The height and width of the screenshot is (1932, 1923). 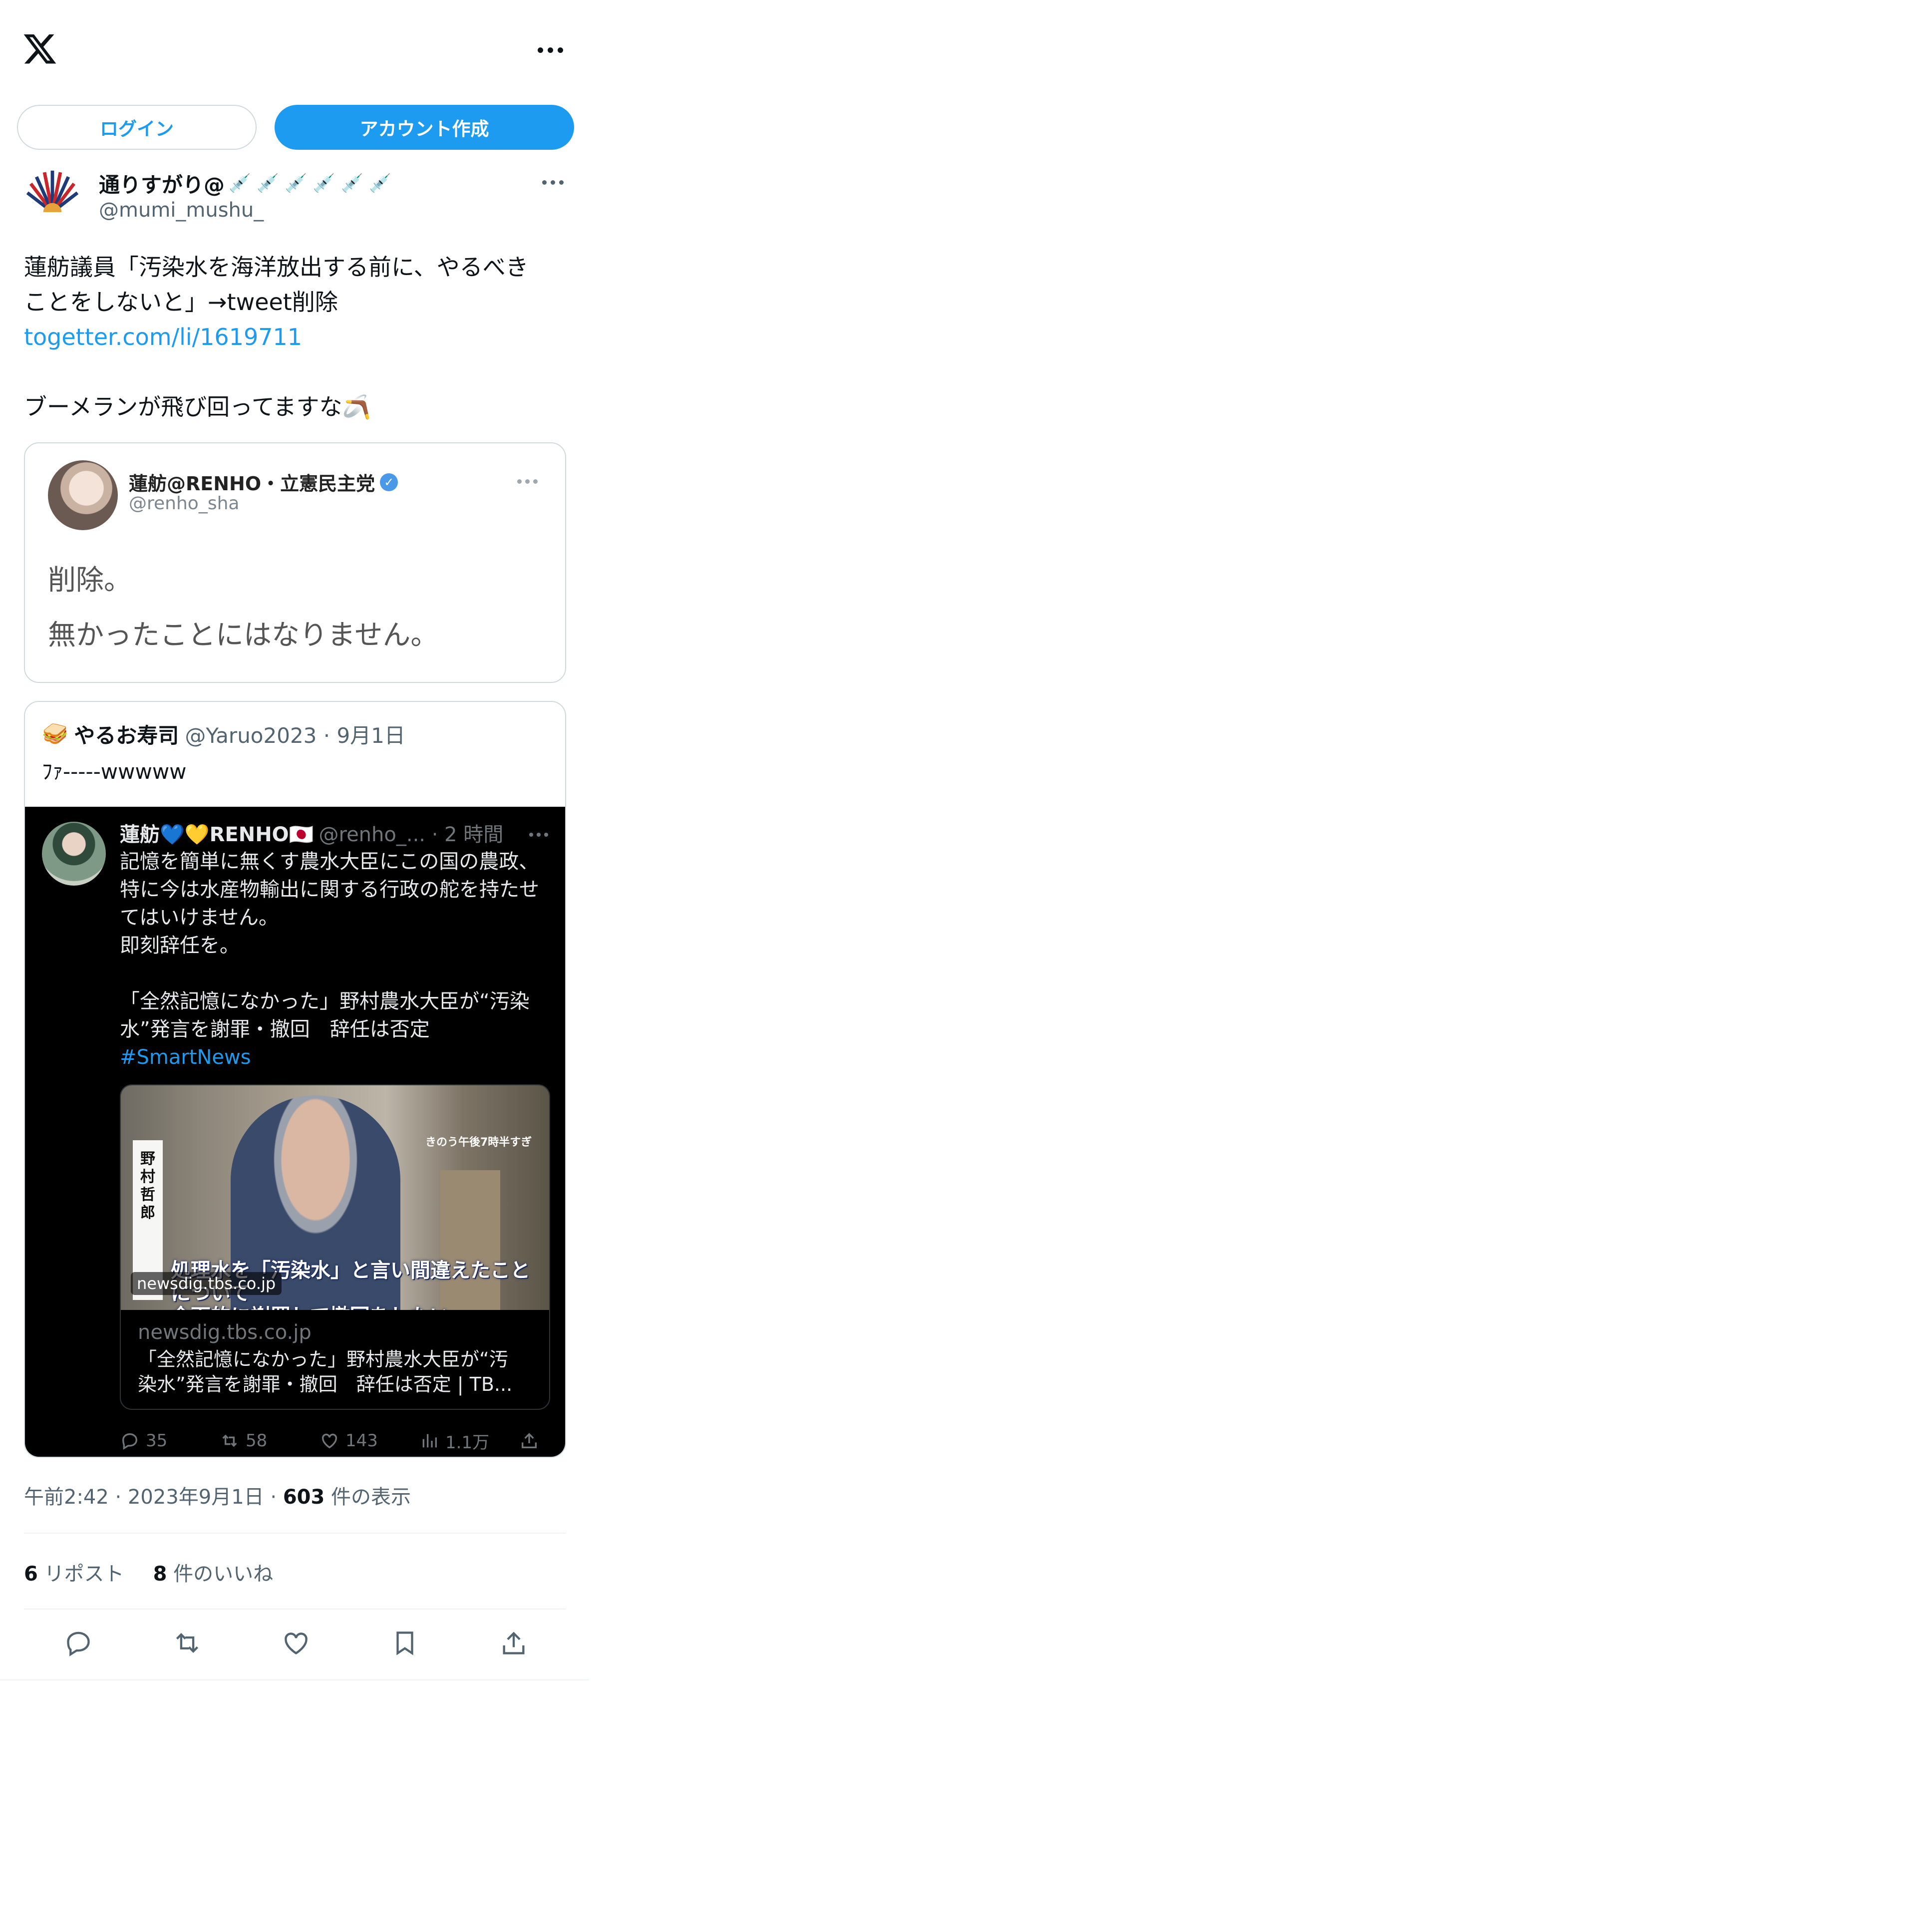 What do you see at coordinates (329, 861) in the screenshot?
I see `inner-text-line: 記憶を簡単に無くす農水大臣にこの国の農政、` at bounding box center [329, 861].